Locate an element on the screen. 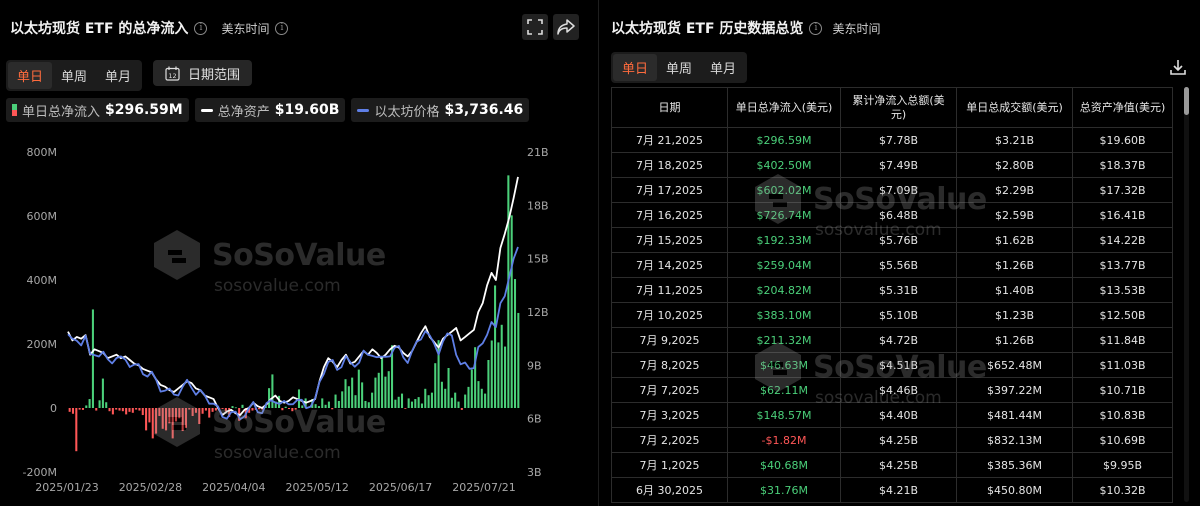 This screenshot has height=506, width=1200. table-row: 7月 11,2025 $204.82M $5.31B $1.40B $13.53B is located at coordinates (892, 290).